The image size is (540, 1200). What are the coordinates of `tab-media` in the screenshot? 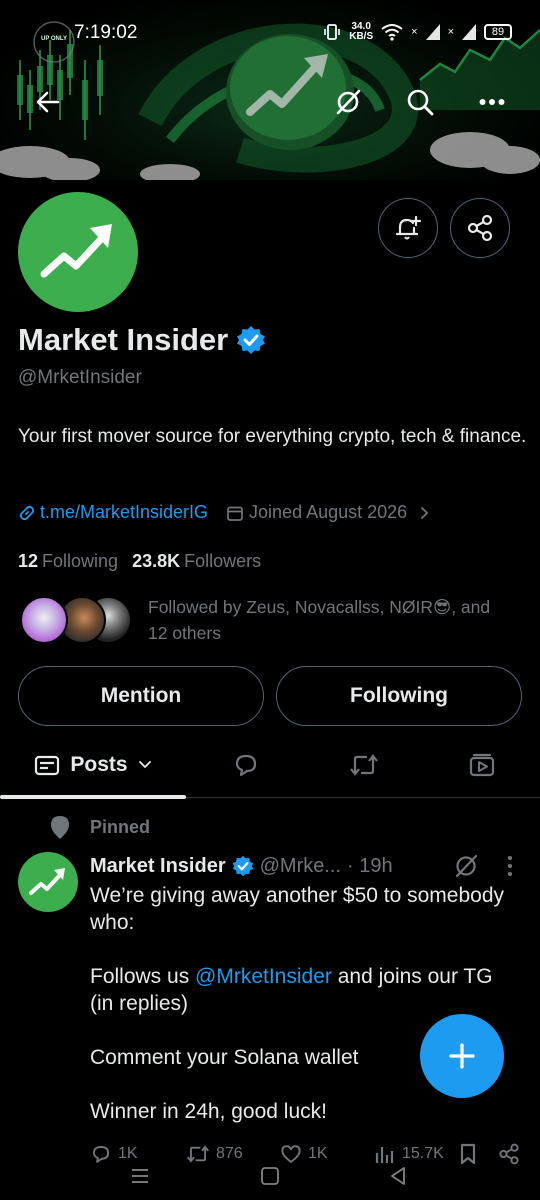 It's located at (482, 765).